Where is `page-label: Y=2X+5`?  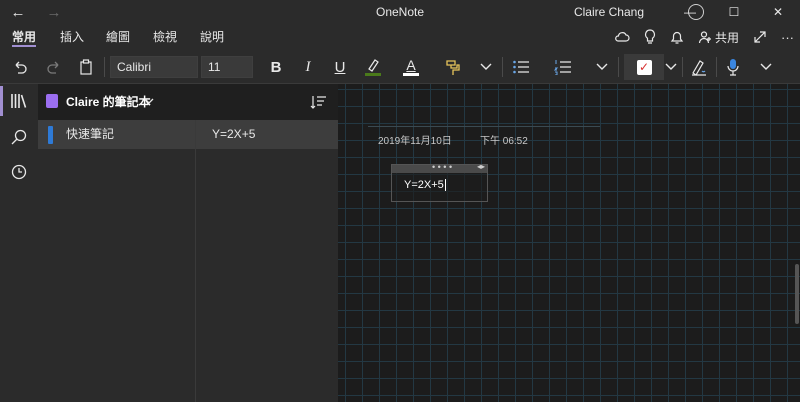
page-label: Y=2X+5 is located at coordinates (234, 134).